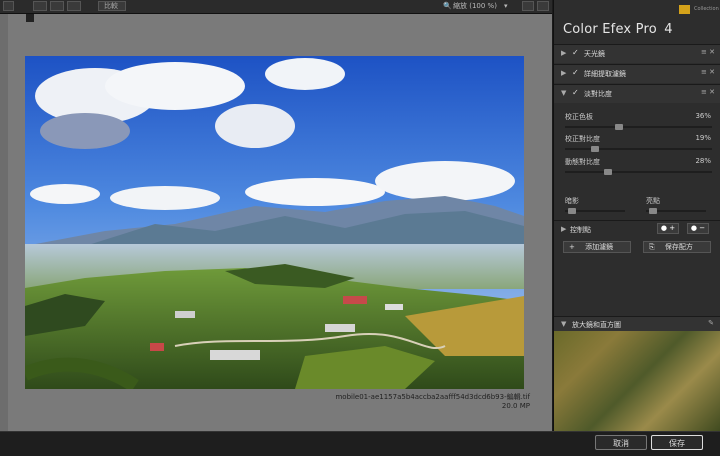 The height and width of the screenshot is (456, 720). I want to click on filter-label: 天光鏡, so click(594, 54).